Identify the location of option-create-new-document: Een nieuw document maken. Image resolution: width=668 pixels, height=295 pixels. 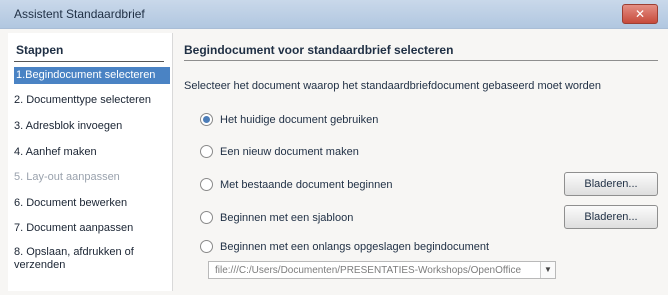
(279, 151).